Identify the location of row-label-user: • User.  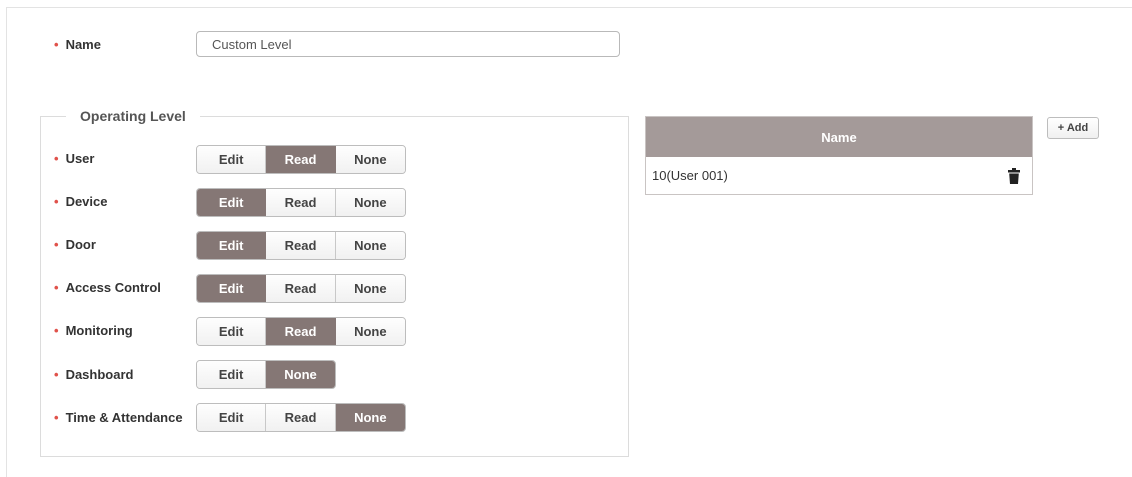
(74, 158).